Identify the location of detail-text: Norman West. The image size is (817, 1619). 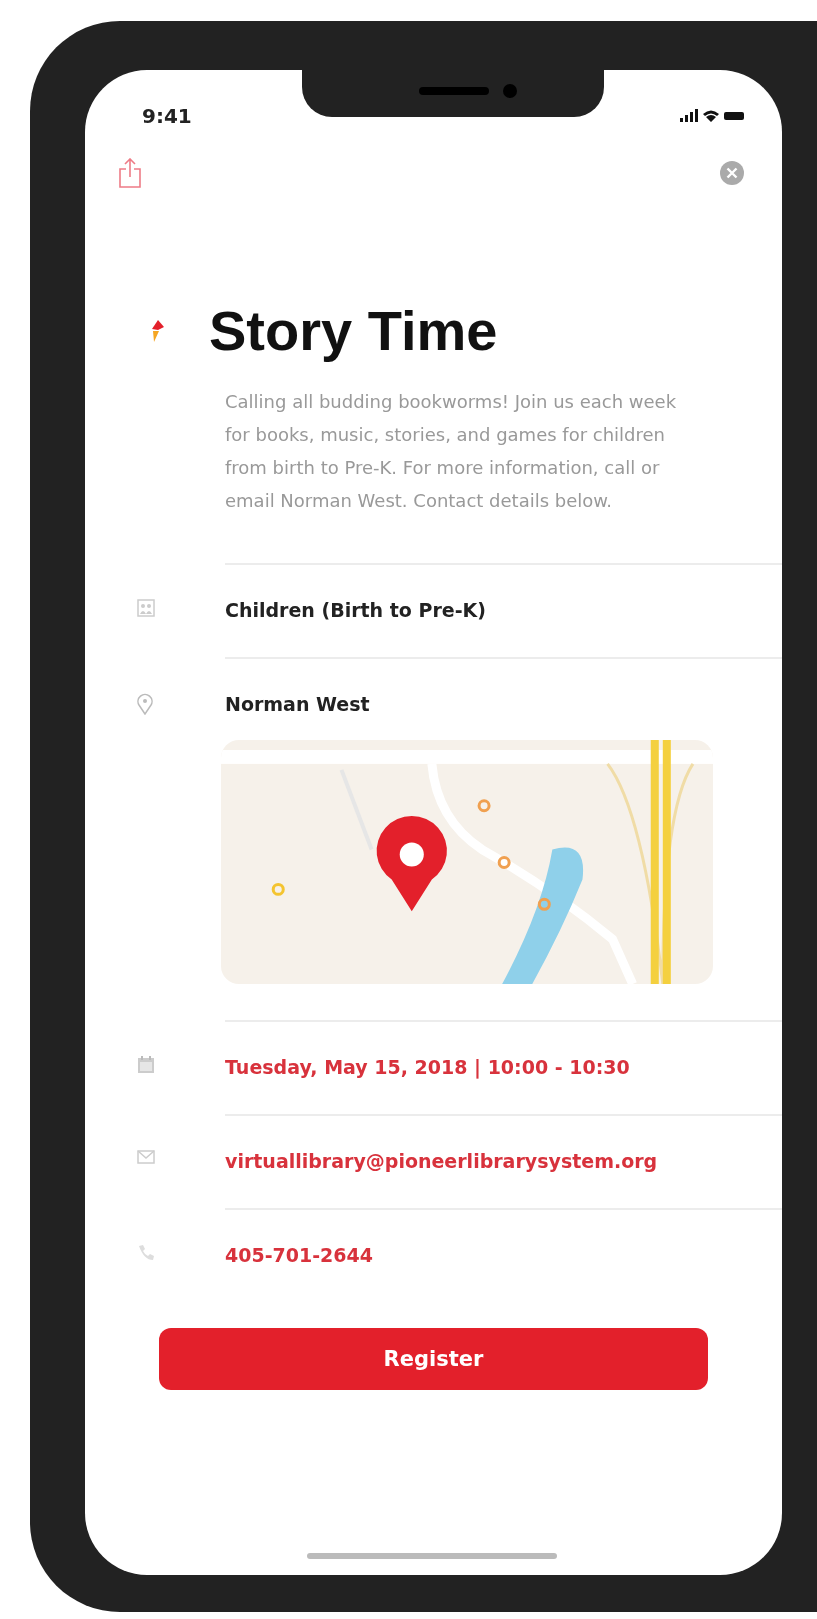
(298, 704).